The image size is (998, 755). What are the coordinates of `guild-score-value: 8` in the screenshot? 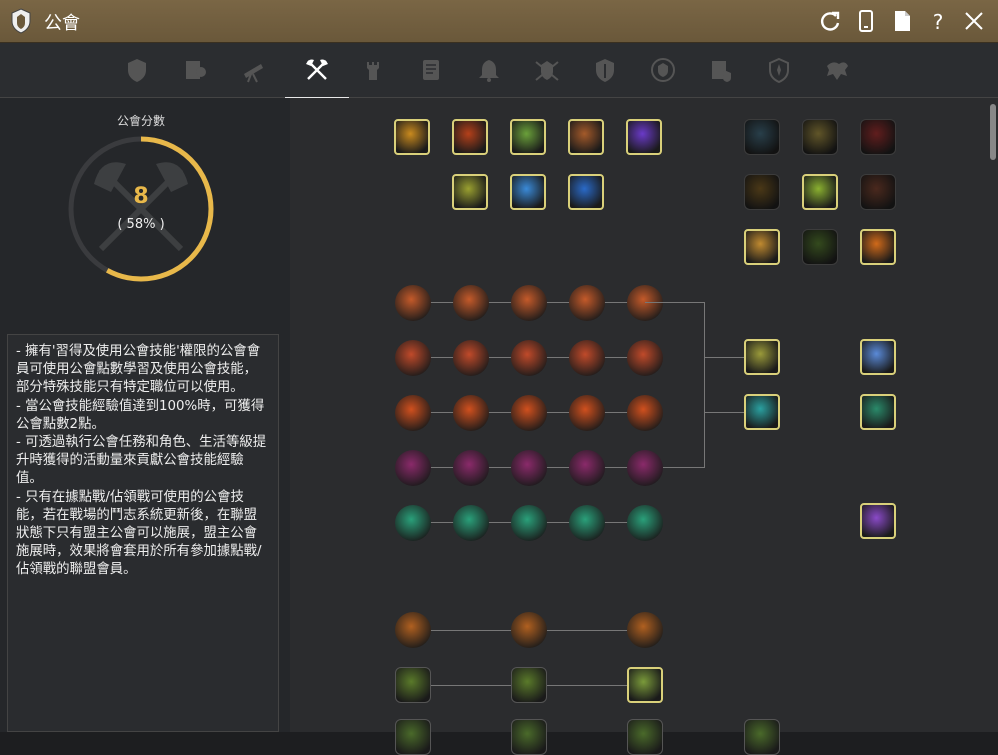 It's located at (141, 196).